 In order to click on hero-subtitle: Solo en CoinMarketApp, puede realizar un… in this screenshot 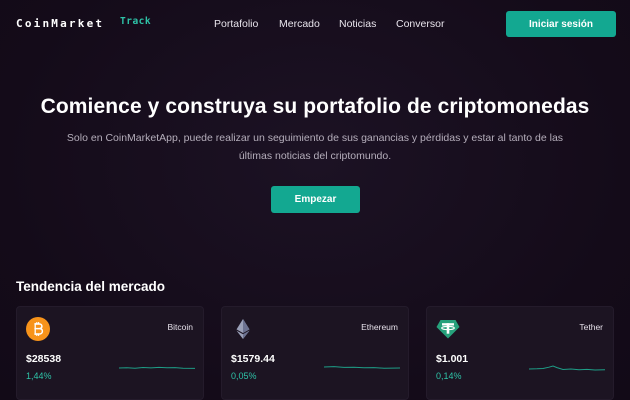, I will do `click(315, 147)`.